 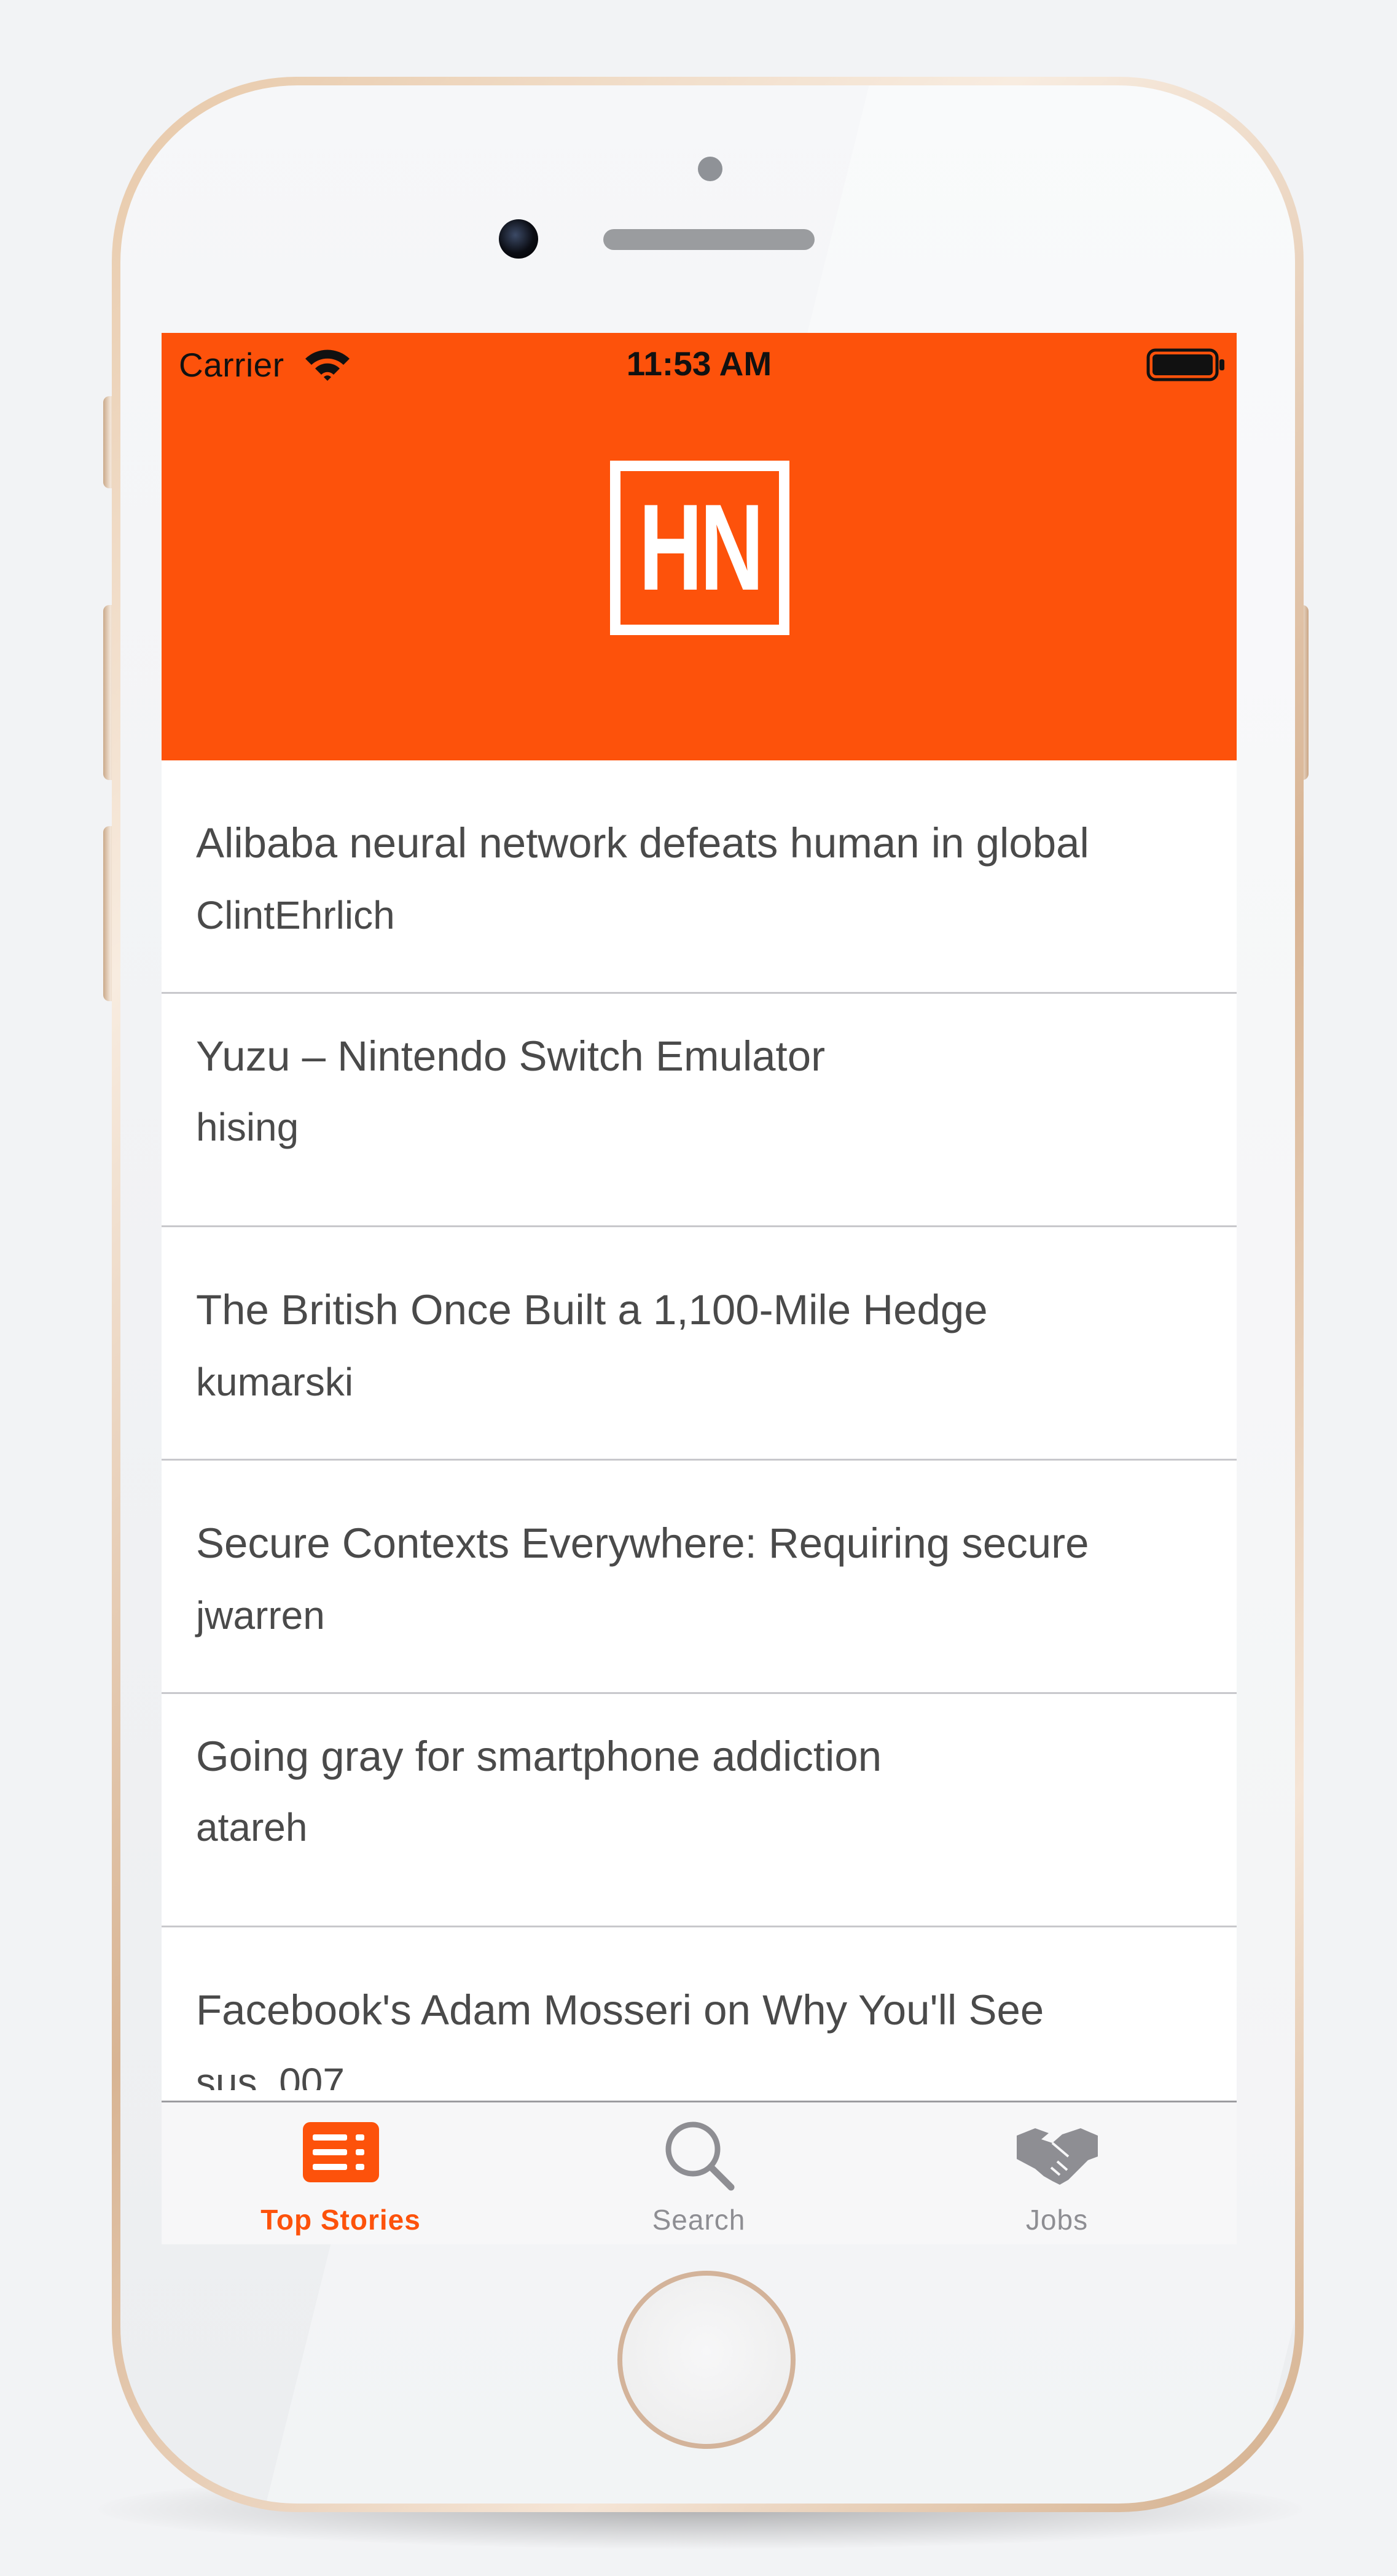 I want to click on story-author: sus_007, so click(x=270, y=2075).